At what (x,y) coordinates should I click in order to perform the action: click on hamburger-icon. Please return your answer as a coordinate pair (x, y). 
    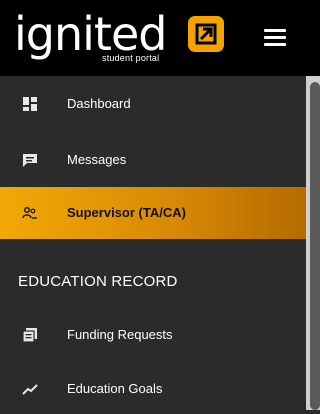
    Looking at the image, I should click on (275, 37).